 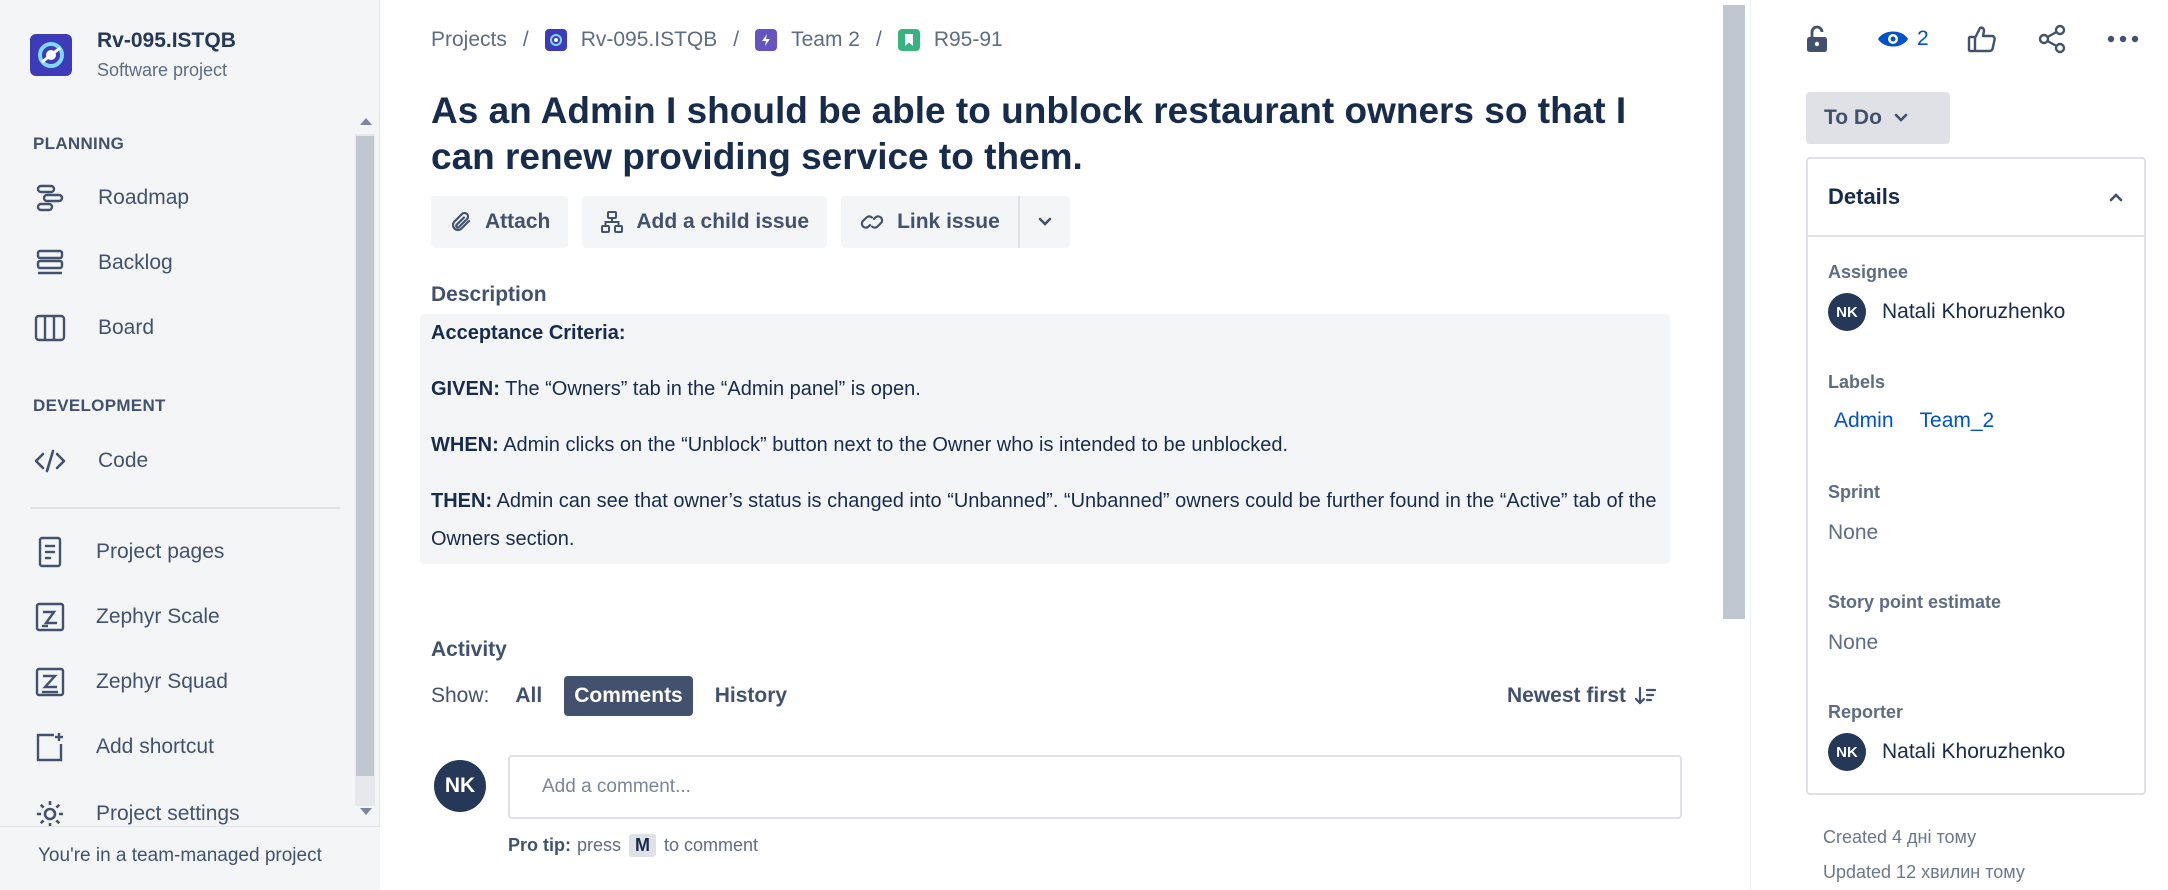 I want to click on sidebar-item-zephyr-squad: Zephyr Squad, so click(x=185, y=682).